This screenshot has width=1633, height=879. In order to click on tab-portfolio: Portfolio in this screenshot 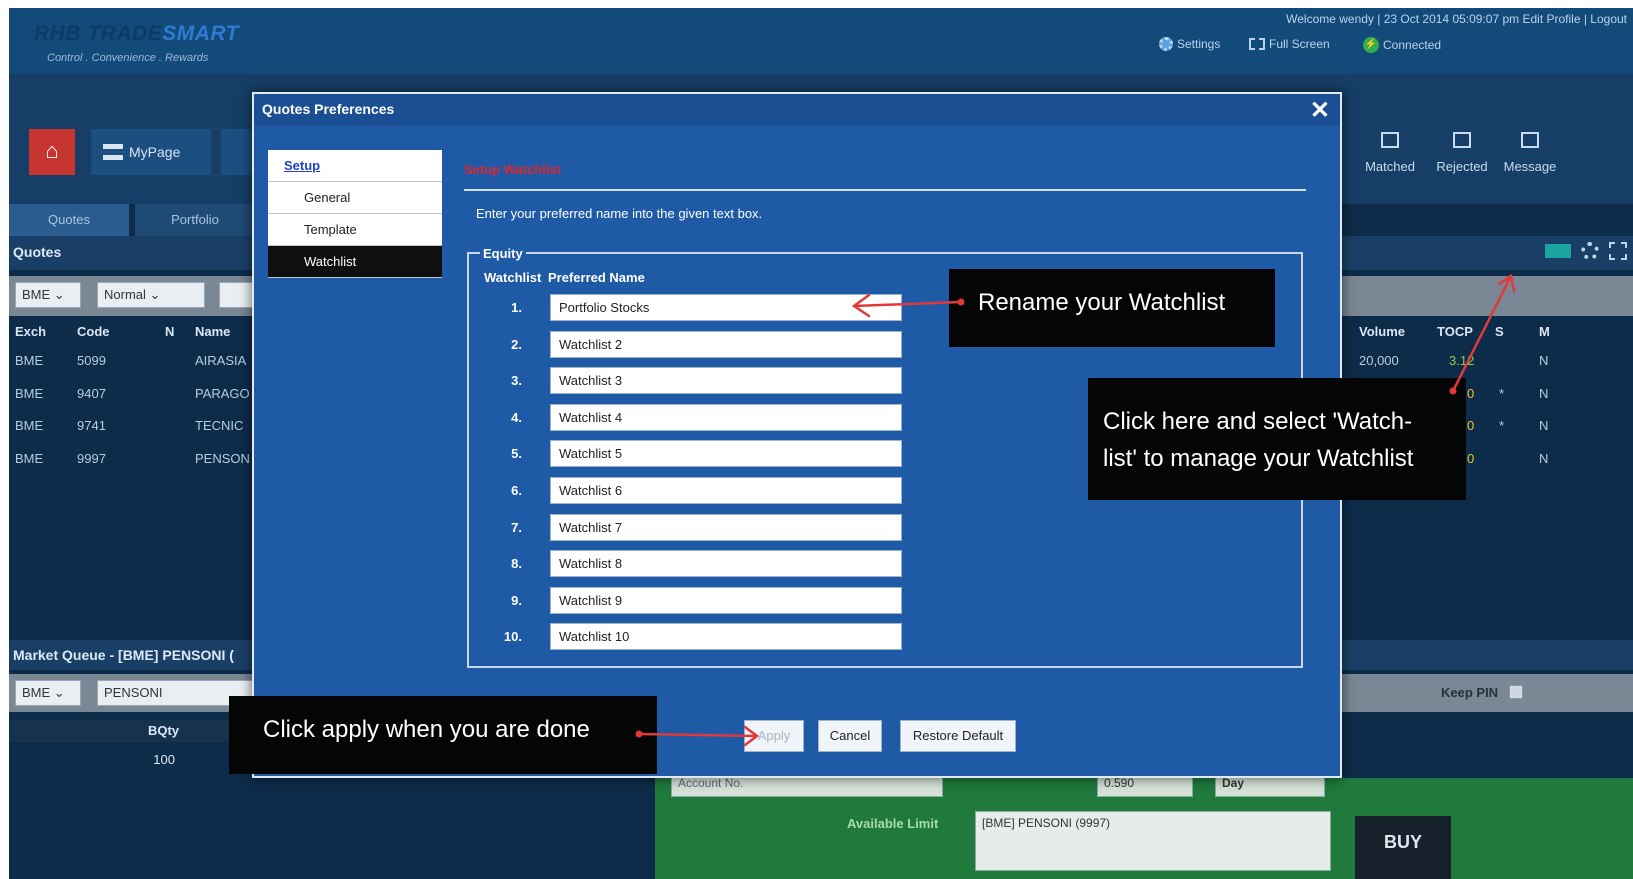, I will do `click(195, 220)`.